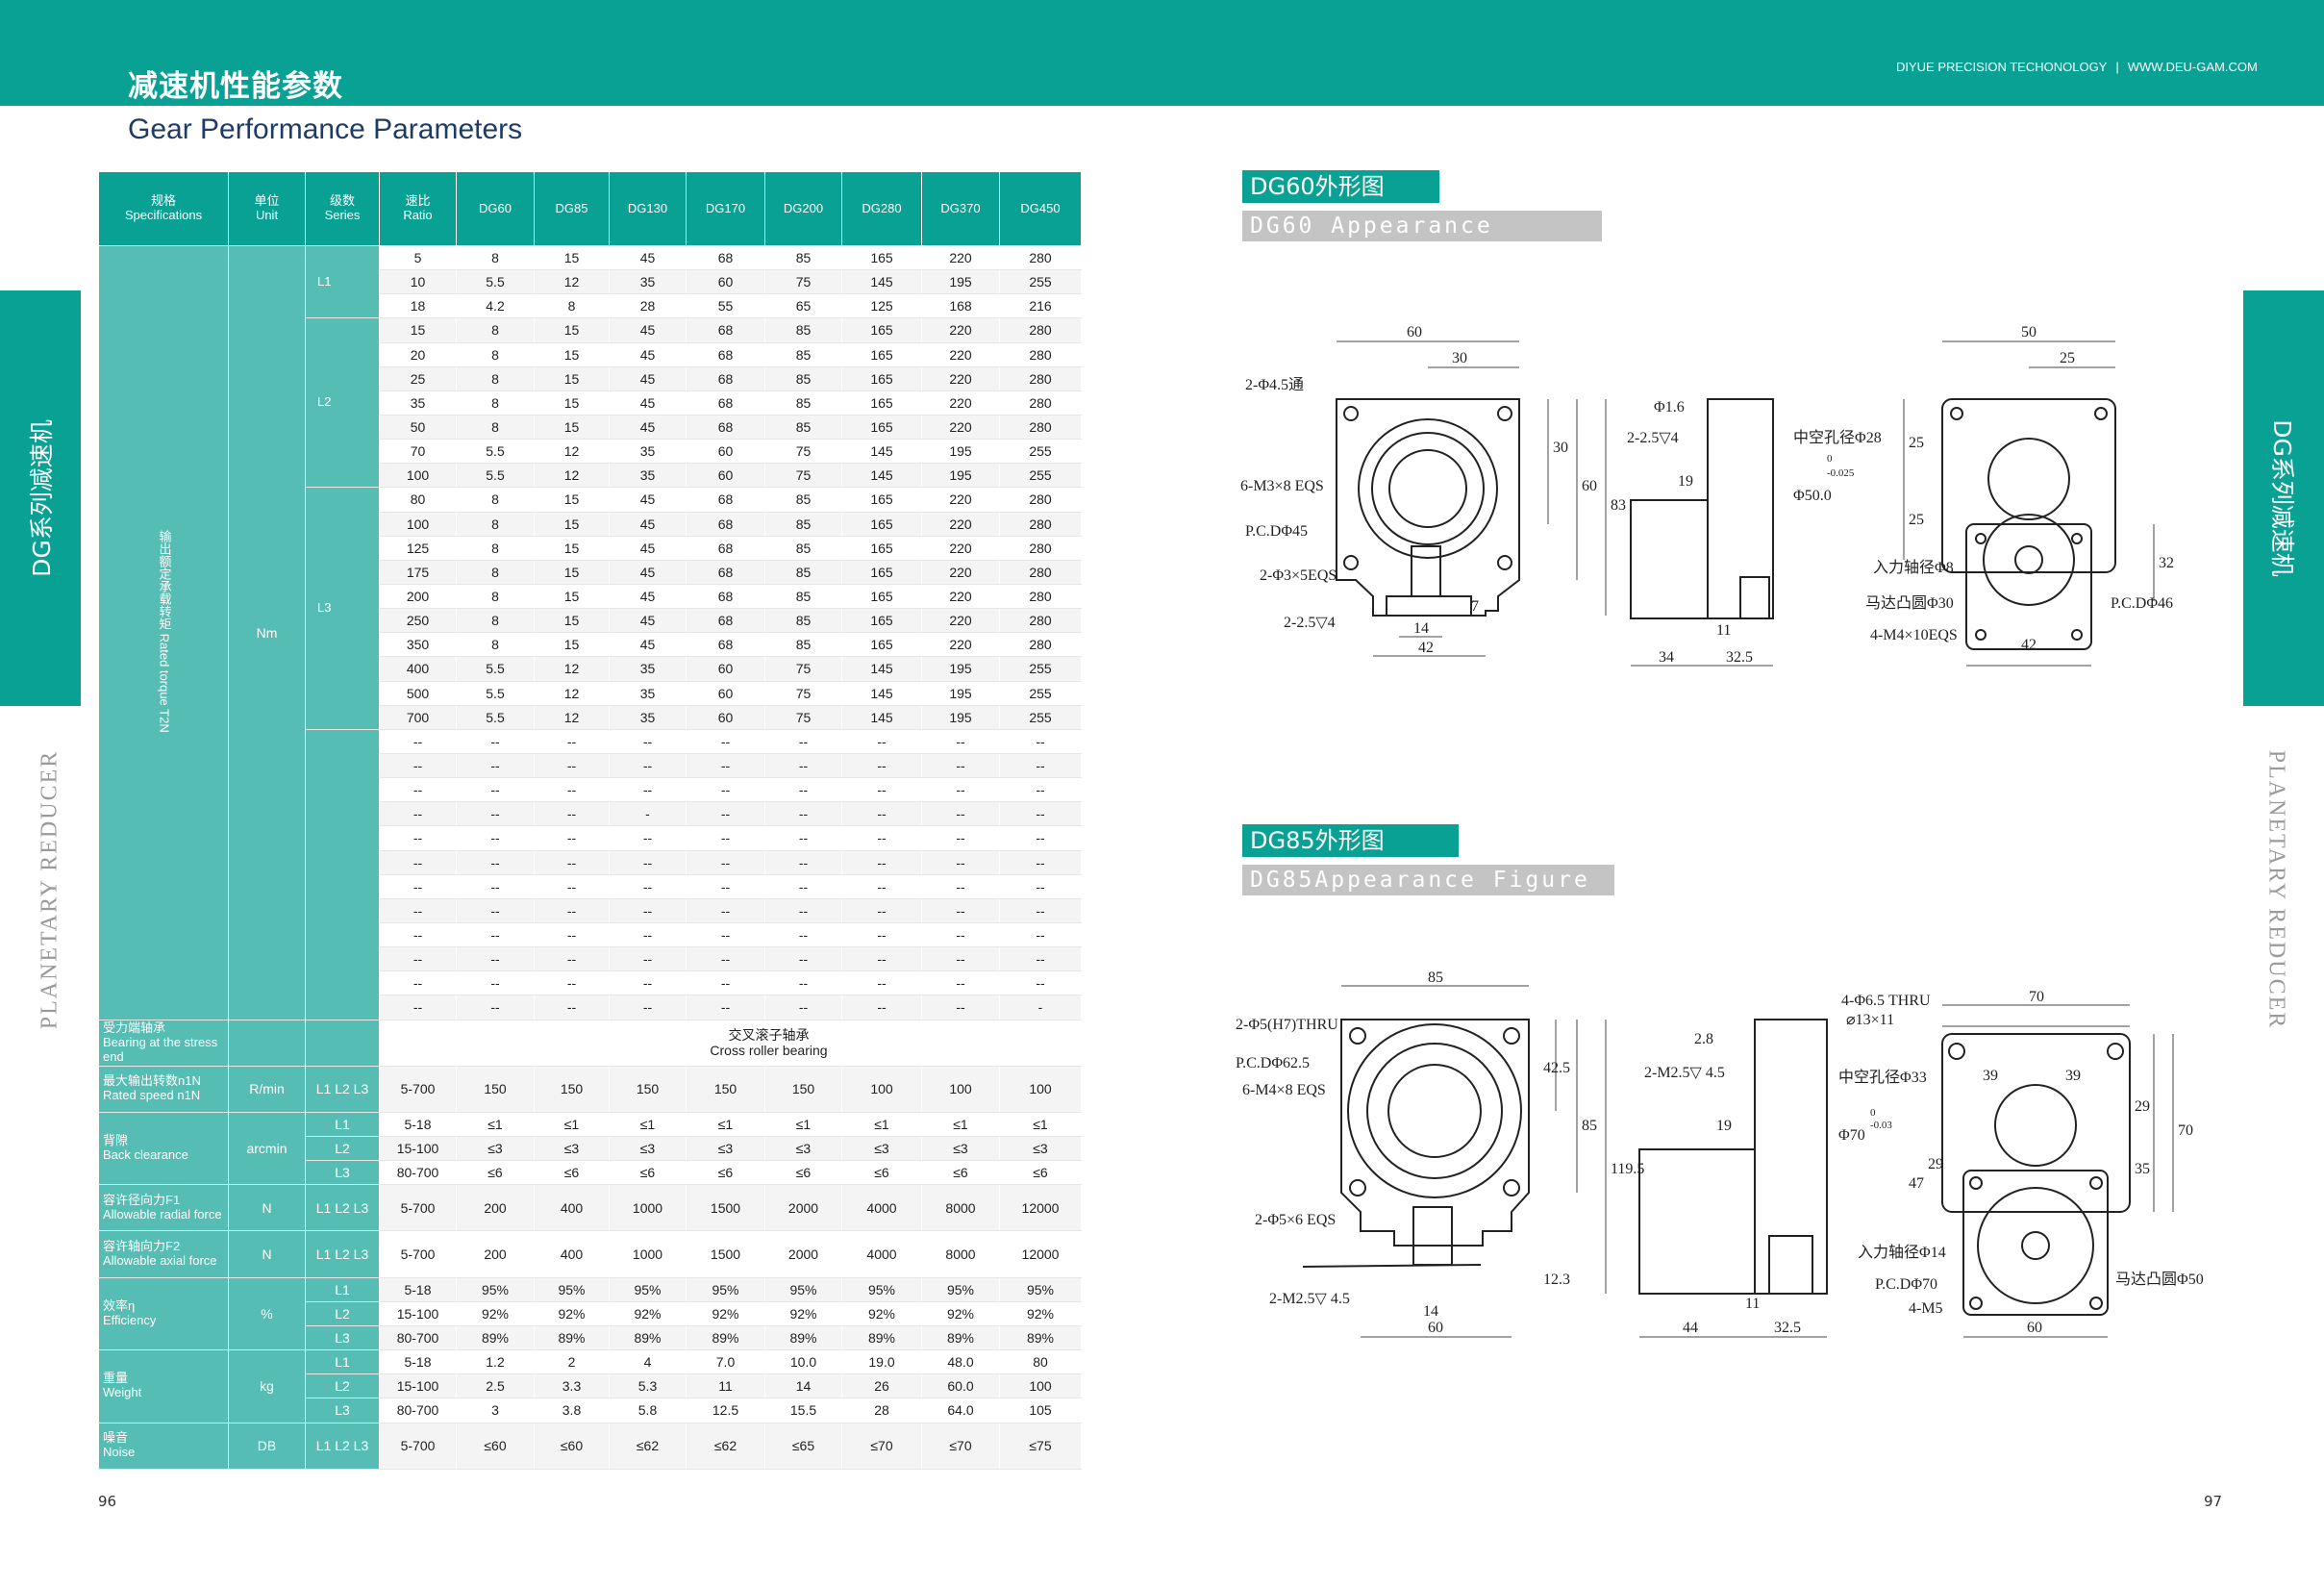 This screenshot has height=1587, width=2324. What do you see at coordinates (1040, 1410) in the screenshot?
I see `value-cell: 105` at bounding box center [1040, 1410].